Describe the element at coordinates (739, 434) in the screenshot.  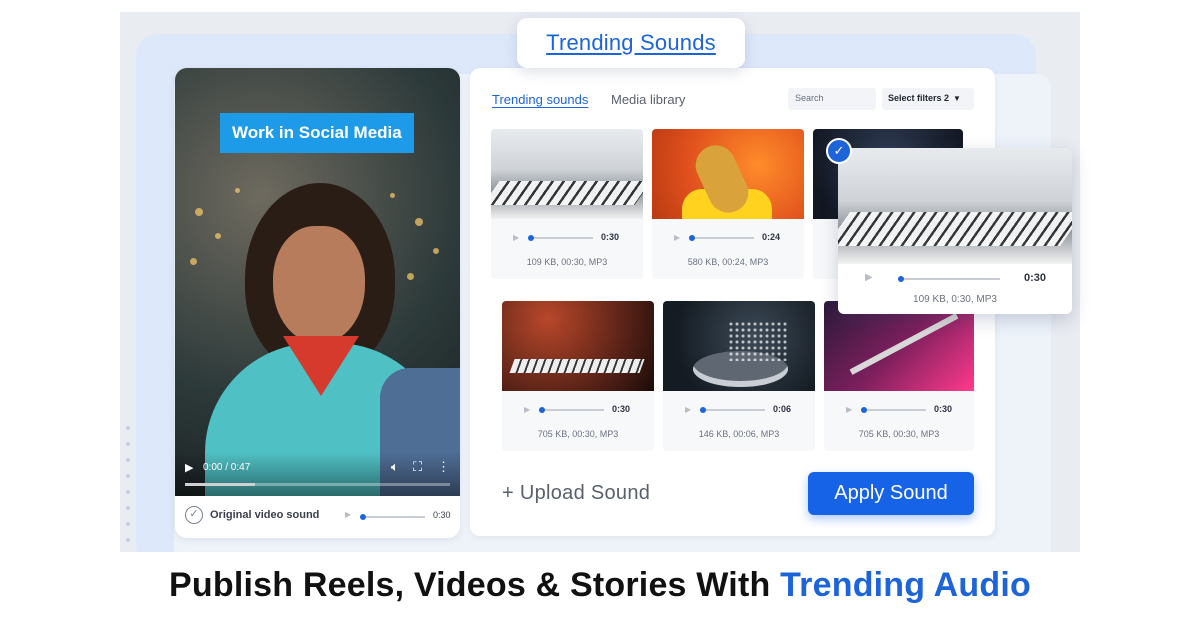
I see `sound-meta: 146 KB, 00:06, MP3` at that location.